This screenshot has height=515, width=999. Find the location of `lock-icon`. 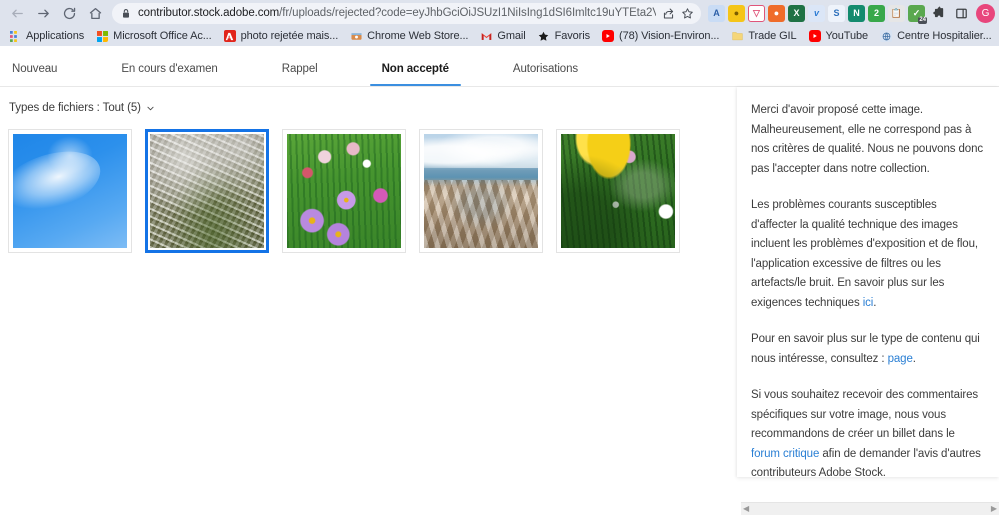

lock-icon is located at coordinates (126, 13).